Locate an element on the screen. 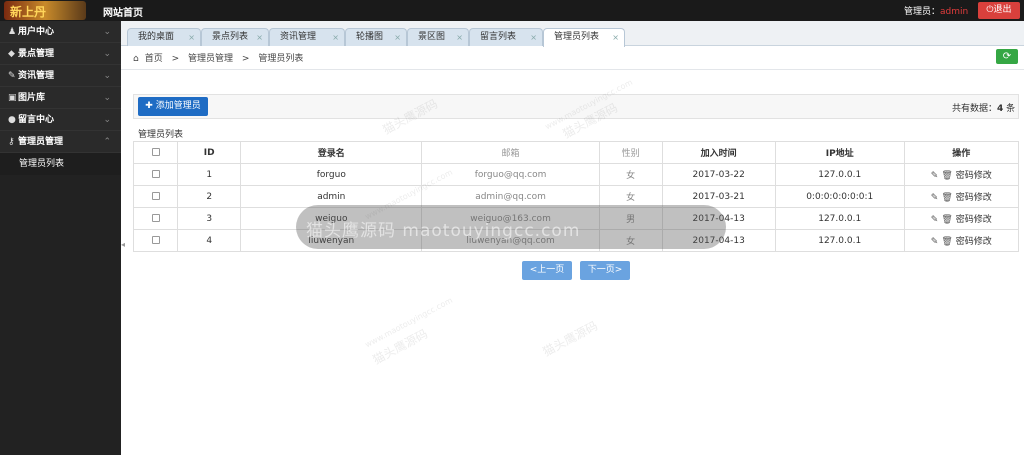 The width and height of the screenshot is (1024, 455). toolbar-panel is located at coordinates (576, 106).